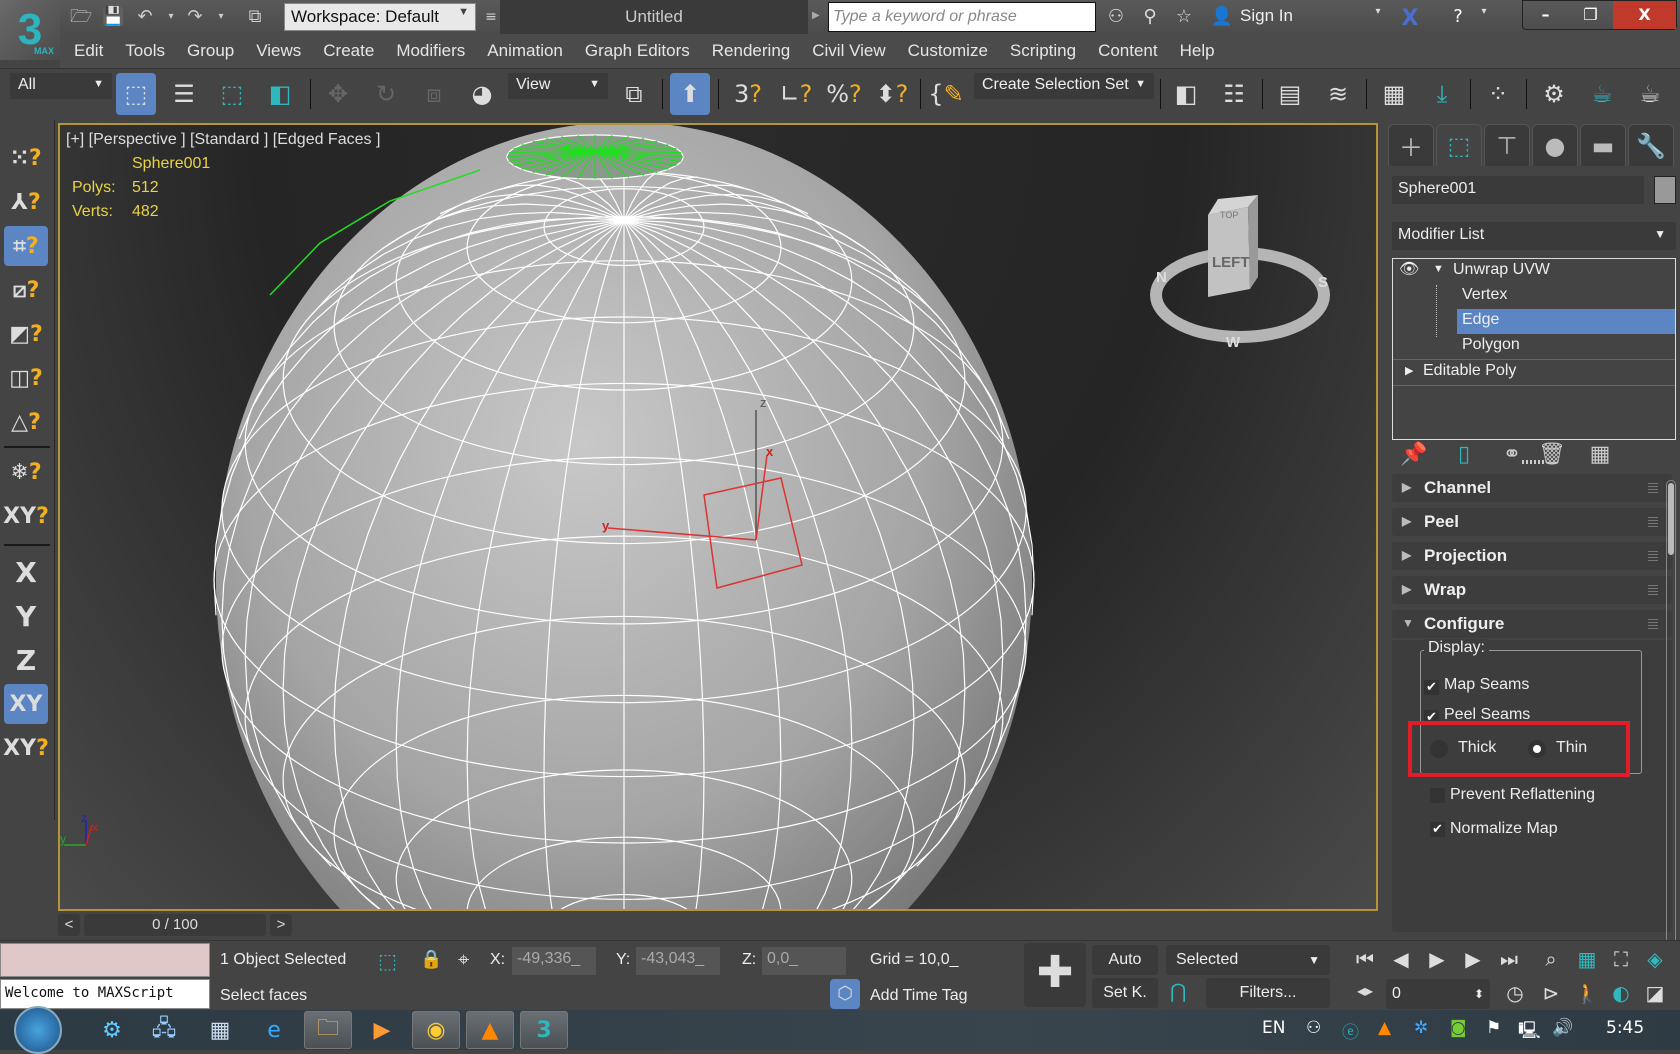  Describe the element at coordinates (1534, 346) in the screenshot. I see `stack-item-polygon: Polygon` at that location.